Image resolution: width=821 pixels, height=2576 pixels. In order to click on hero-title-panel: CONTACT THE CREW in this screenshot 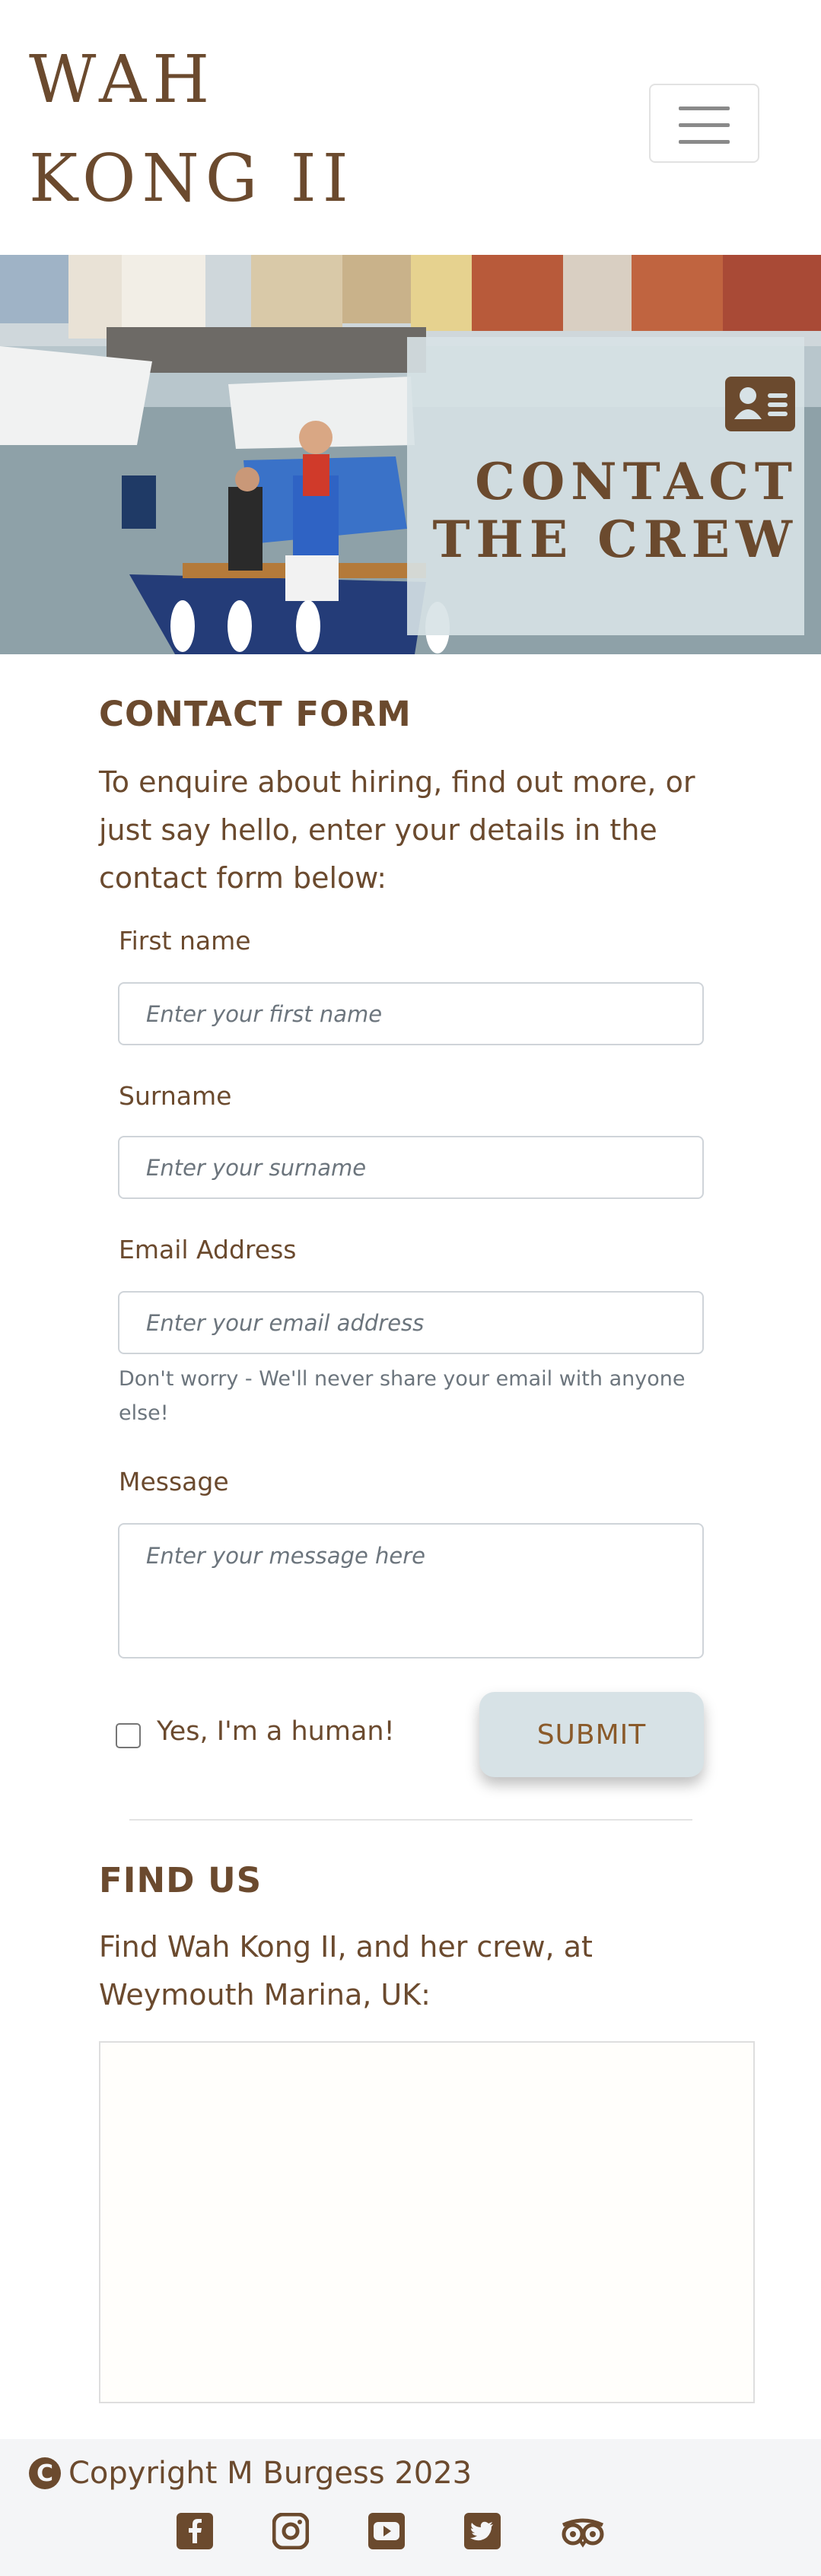, I will do `click(605, 486)`.